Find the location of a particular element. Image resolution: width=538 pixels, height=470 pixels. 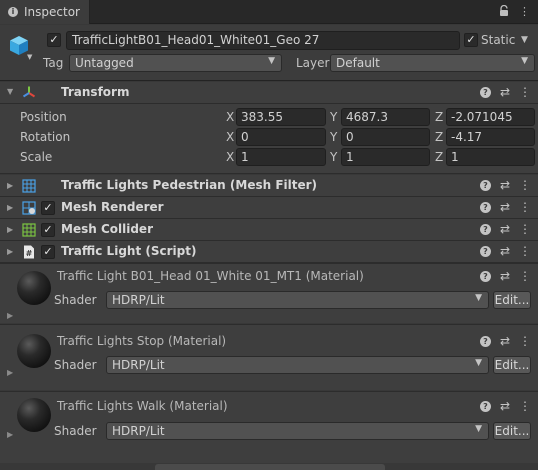

tag-label: Tag is located at coordinates (53, 63).